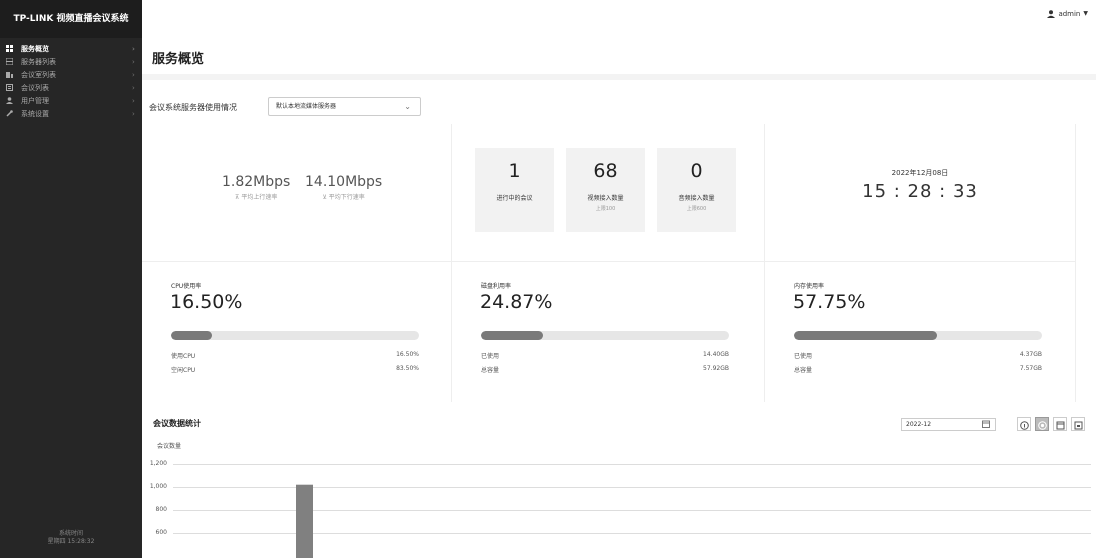 This screenshot has height=558, width=1096. What do you see at coordinates (920, 173) in the screenshot?
I see `clock-date: 2022年12月08日` at bounding box center [920, 173].